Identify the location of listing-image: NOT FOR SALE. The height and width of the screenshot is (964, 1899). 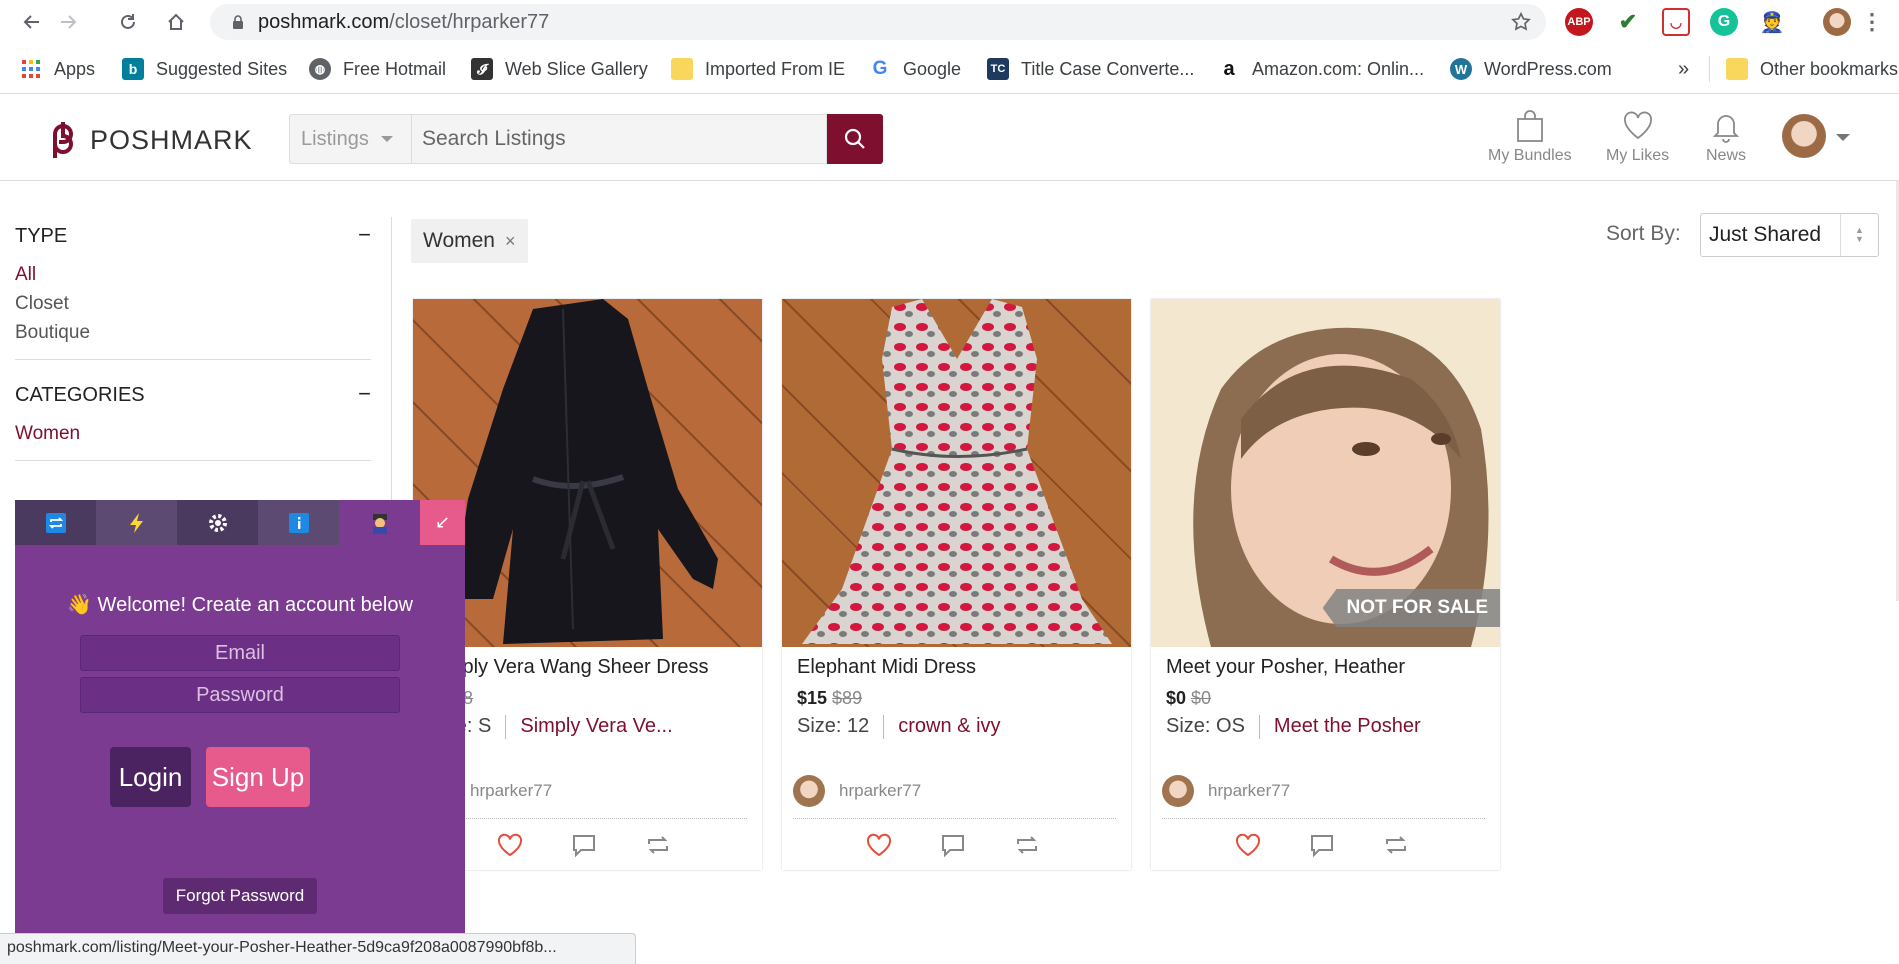
(1325, 473).